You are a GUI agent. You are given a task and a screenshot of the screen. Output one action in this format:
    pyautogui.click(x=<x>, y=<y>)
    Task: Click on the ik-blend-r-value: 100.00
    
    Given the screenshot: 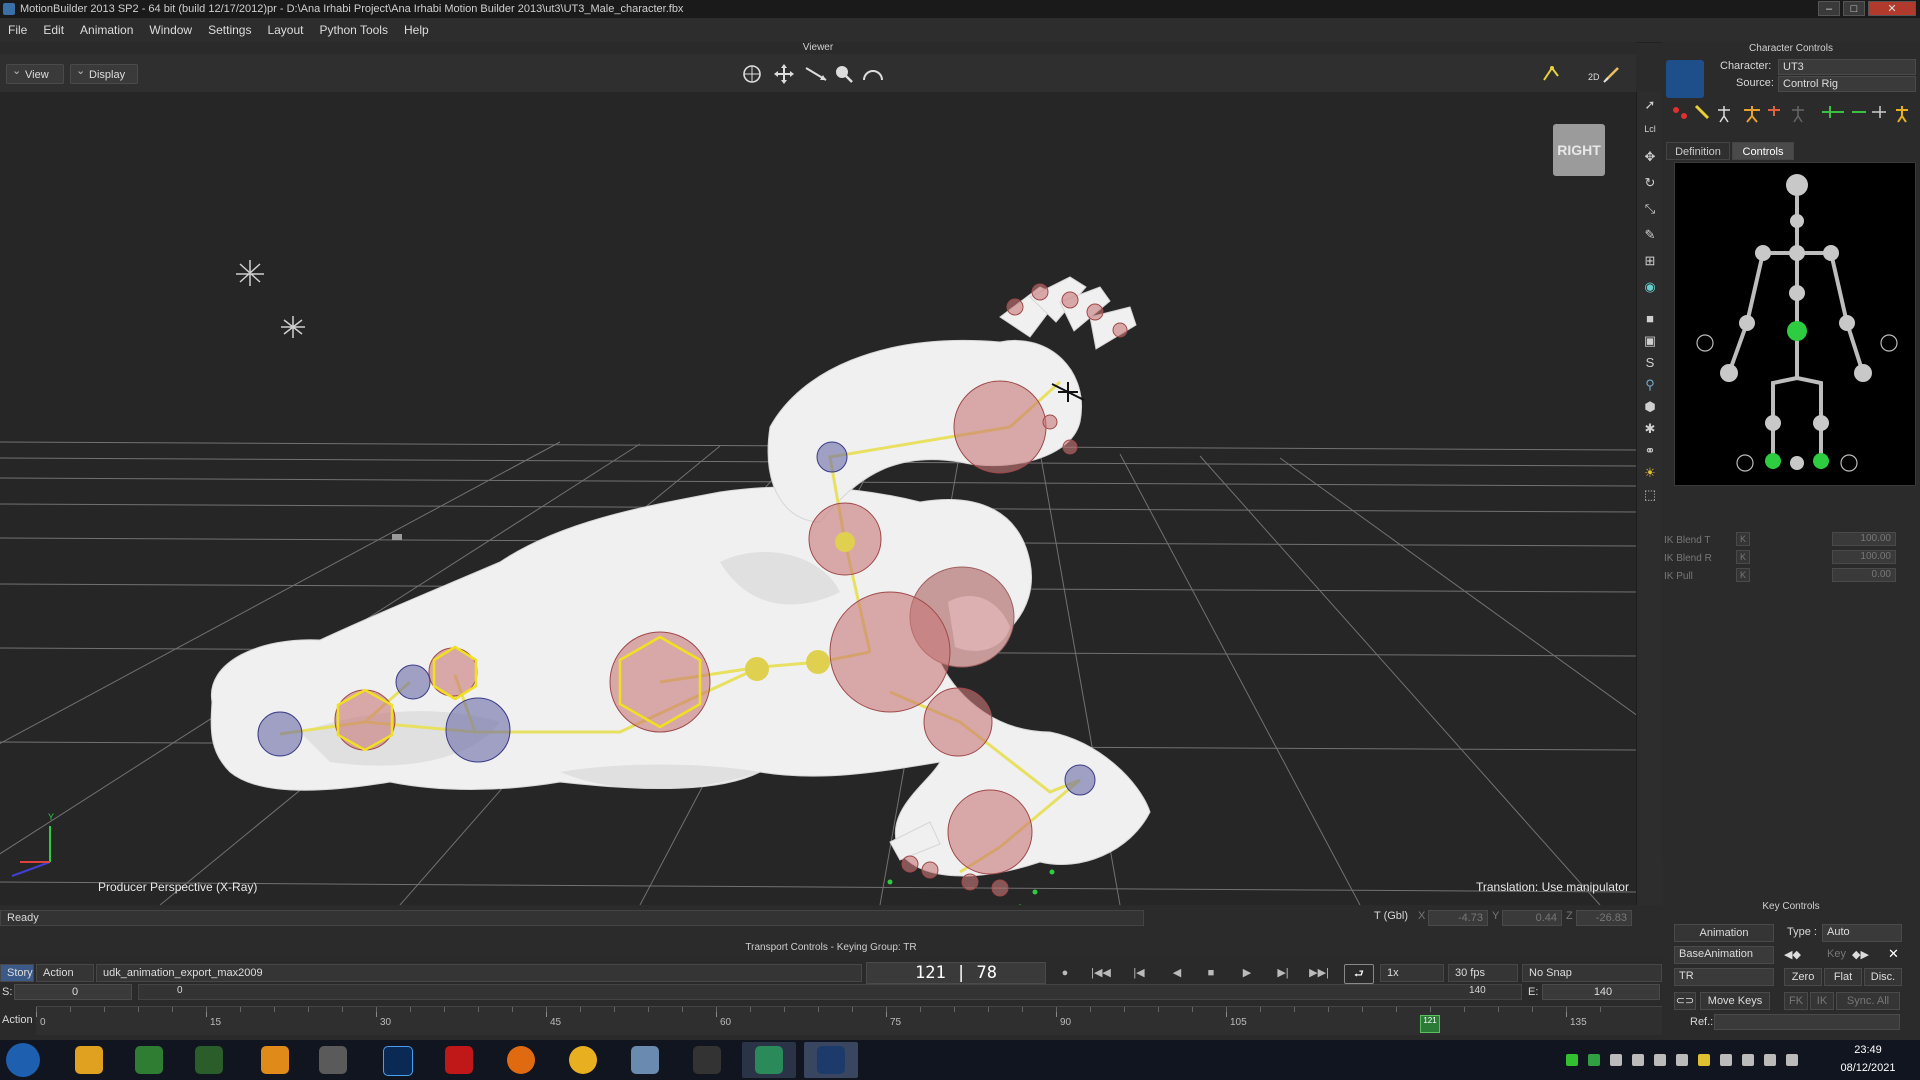 What is the action you would take?
    pyautogui.click(x=1864, y=557)
    